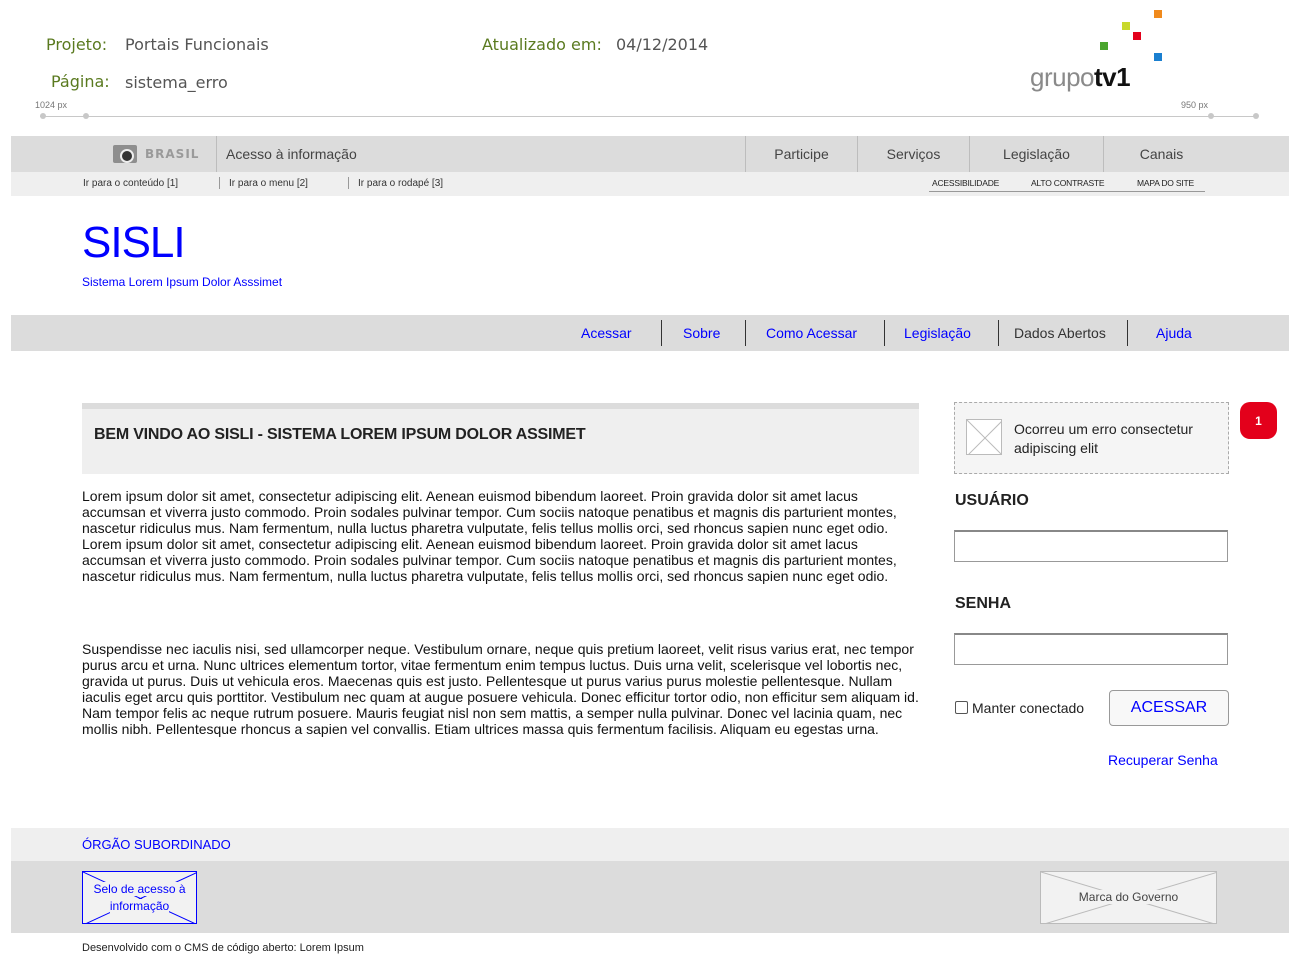 This screenshot has width=1293, height=954. What do you see at coordinates (650, 844) in the screenshot?
I see `footer-top: ÓRGÃO SUBORDINADO` at bounding box center [650, 844].